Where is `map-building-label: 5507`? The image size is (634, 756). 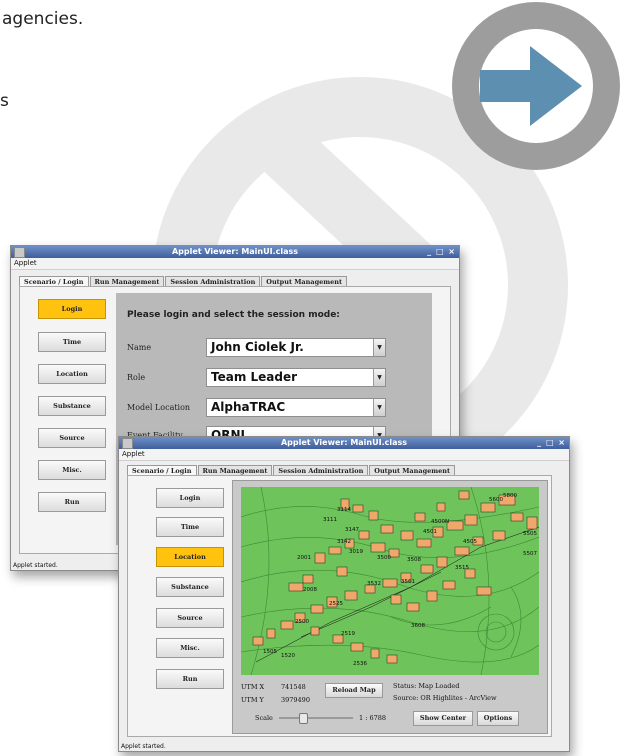
map-building-label: 5507 is located at coordinates (530, 554).